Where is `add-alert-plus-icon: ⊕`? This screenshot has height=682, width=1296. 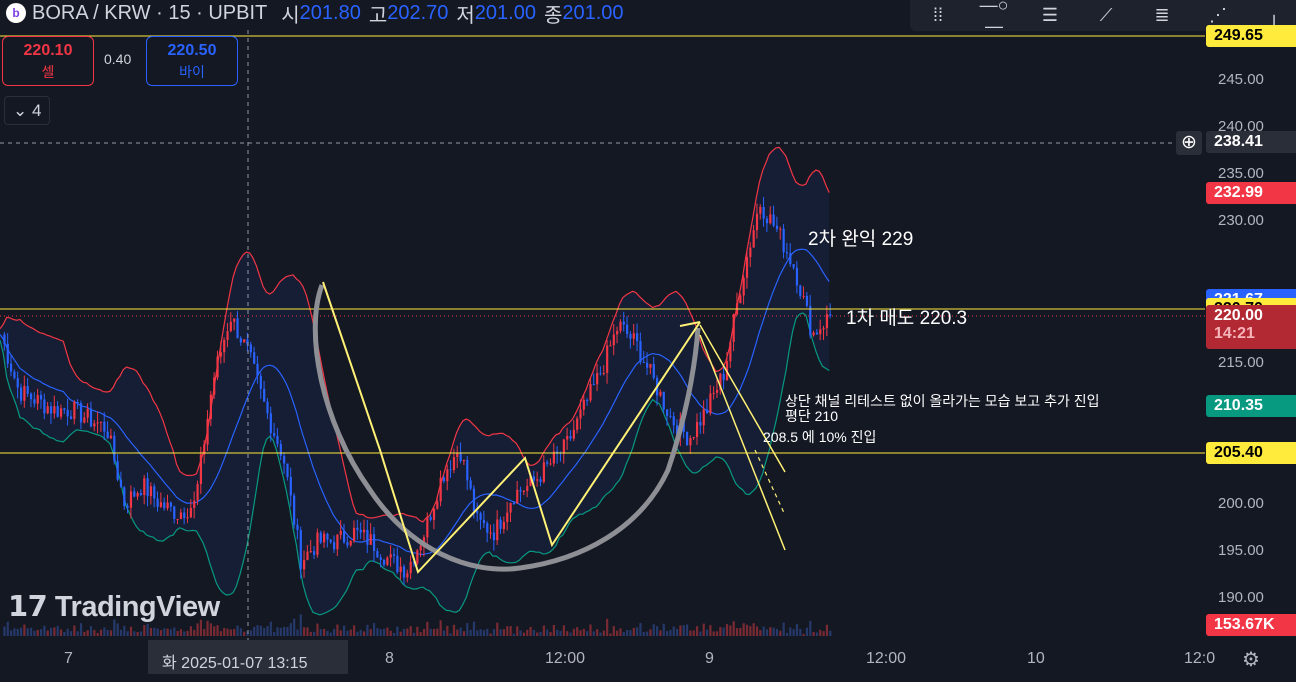
add-alert-plus-icon: ⊕ is located at coordinates (1189, 143).